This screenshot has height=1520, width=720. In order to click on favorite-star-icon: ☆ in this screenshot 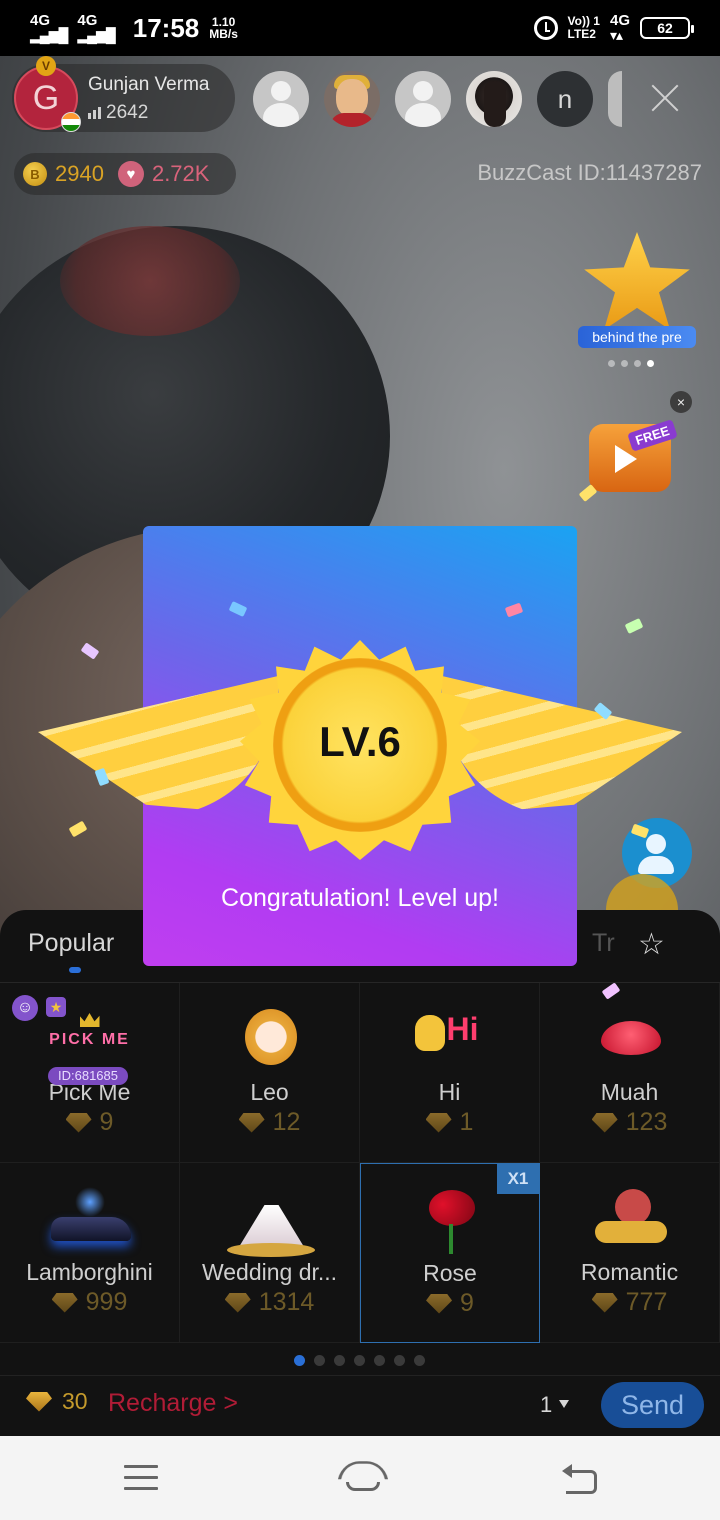, I will do `click(651, 945)`.